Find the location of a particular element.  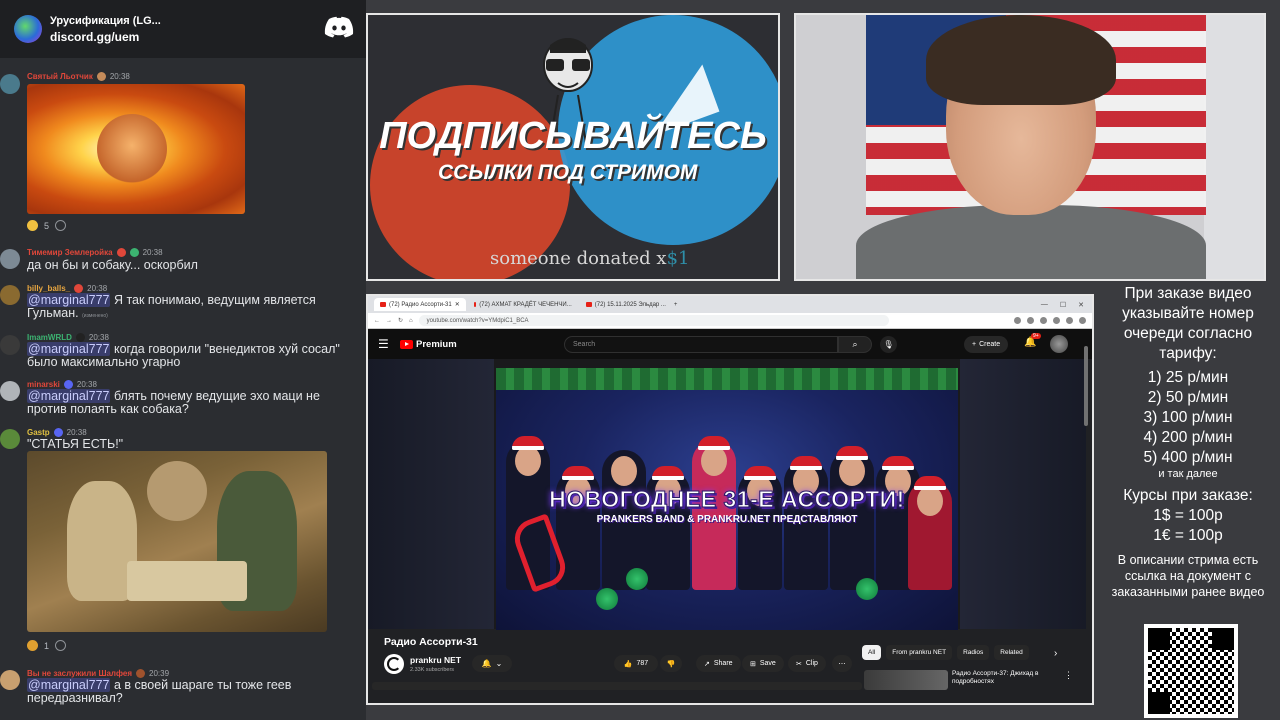

chip-radios: Radios is located at coordinates (973, 652).